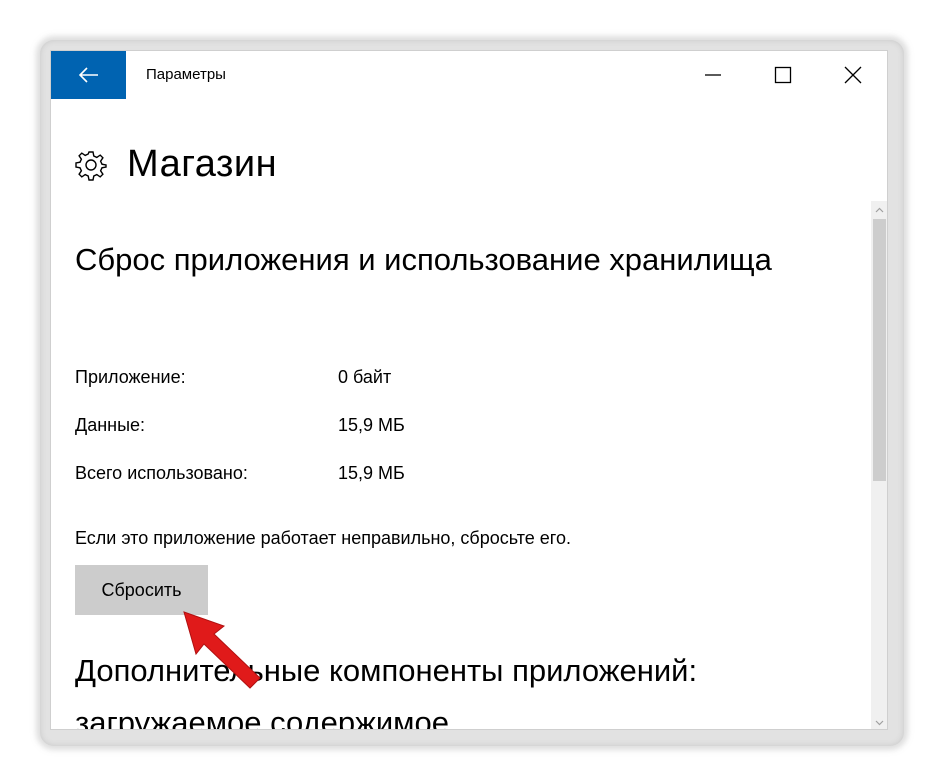  I want to click on close-button, so click(853, 75).